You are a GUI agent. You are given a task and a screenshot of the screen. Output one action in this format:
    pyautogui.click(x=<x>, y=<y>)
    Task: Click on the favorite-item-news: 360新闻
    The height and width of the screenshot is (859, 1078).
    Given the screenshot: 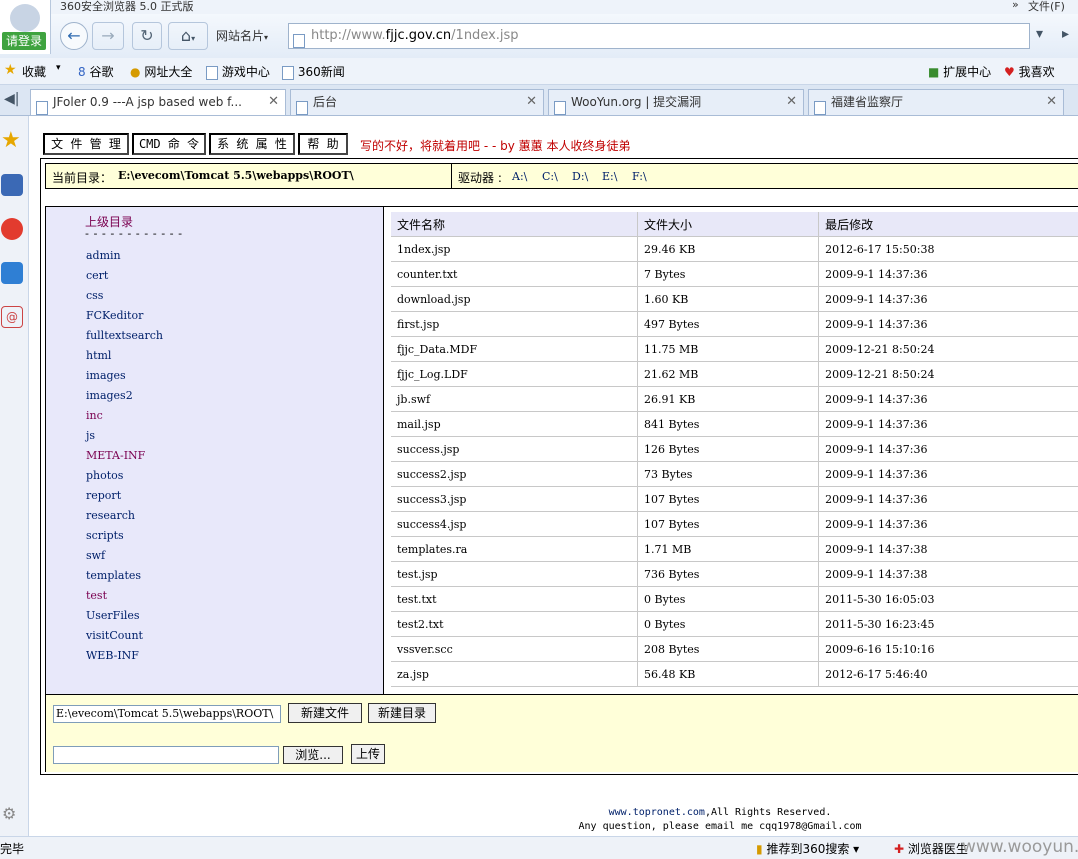 What is the action you would take?
    pyautogui.click(x=313, y=71)
    